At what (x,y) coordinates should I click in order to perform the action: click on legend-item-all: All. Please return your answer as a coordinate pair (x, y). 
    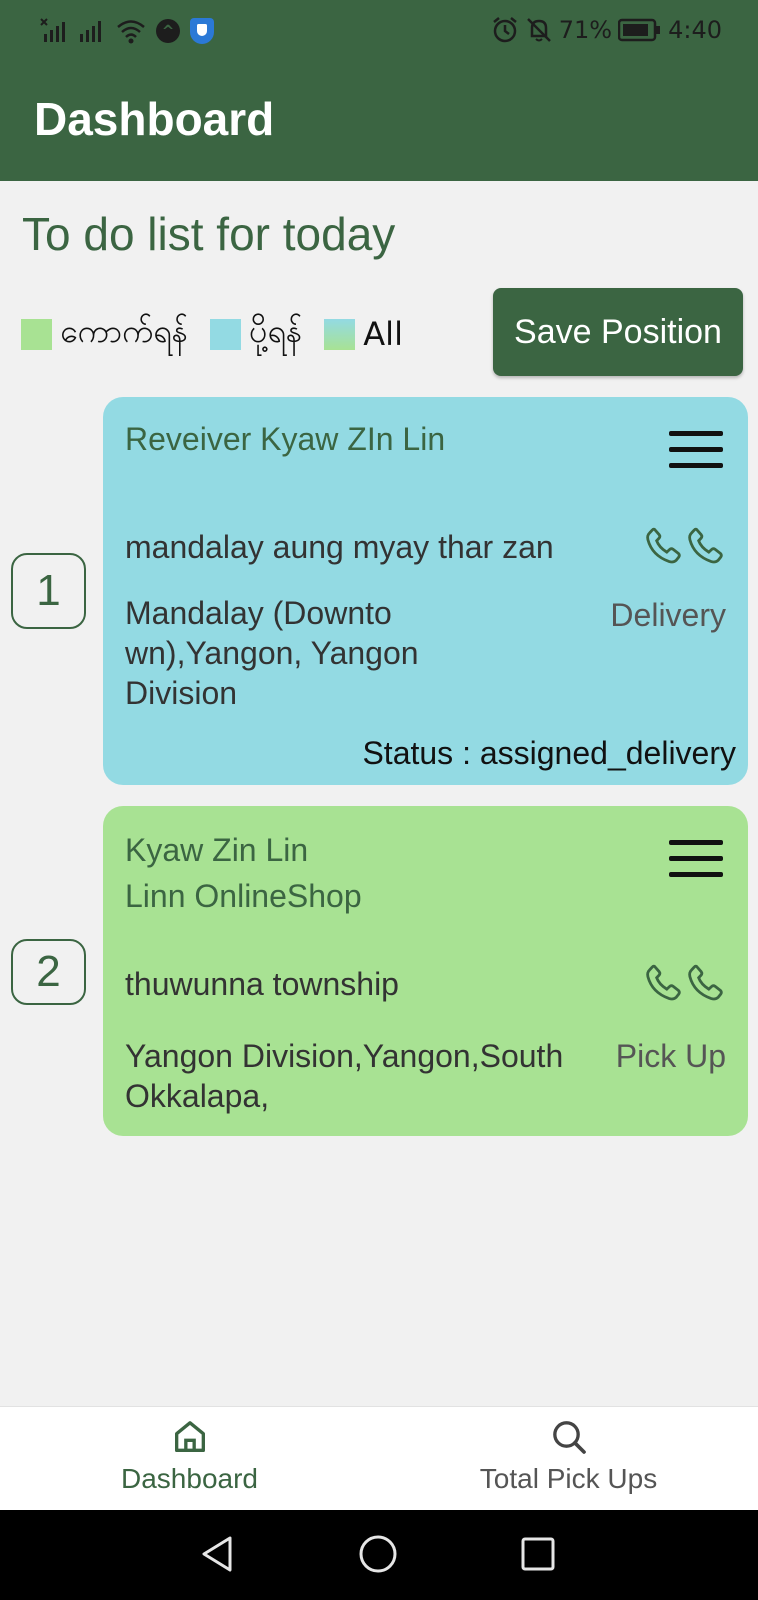
    Looking at the image, I should click on (363, 334).